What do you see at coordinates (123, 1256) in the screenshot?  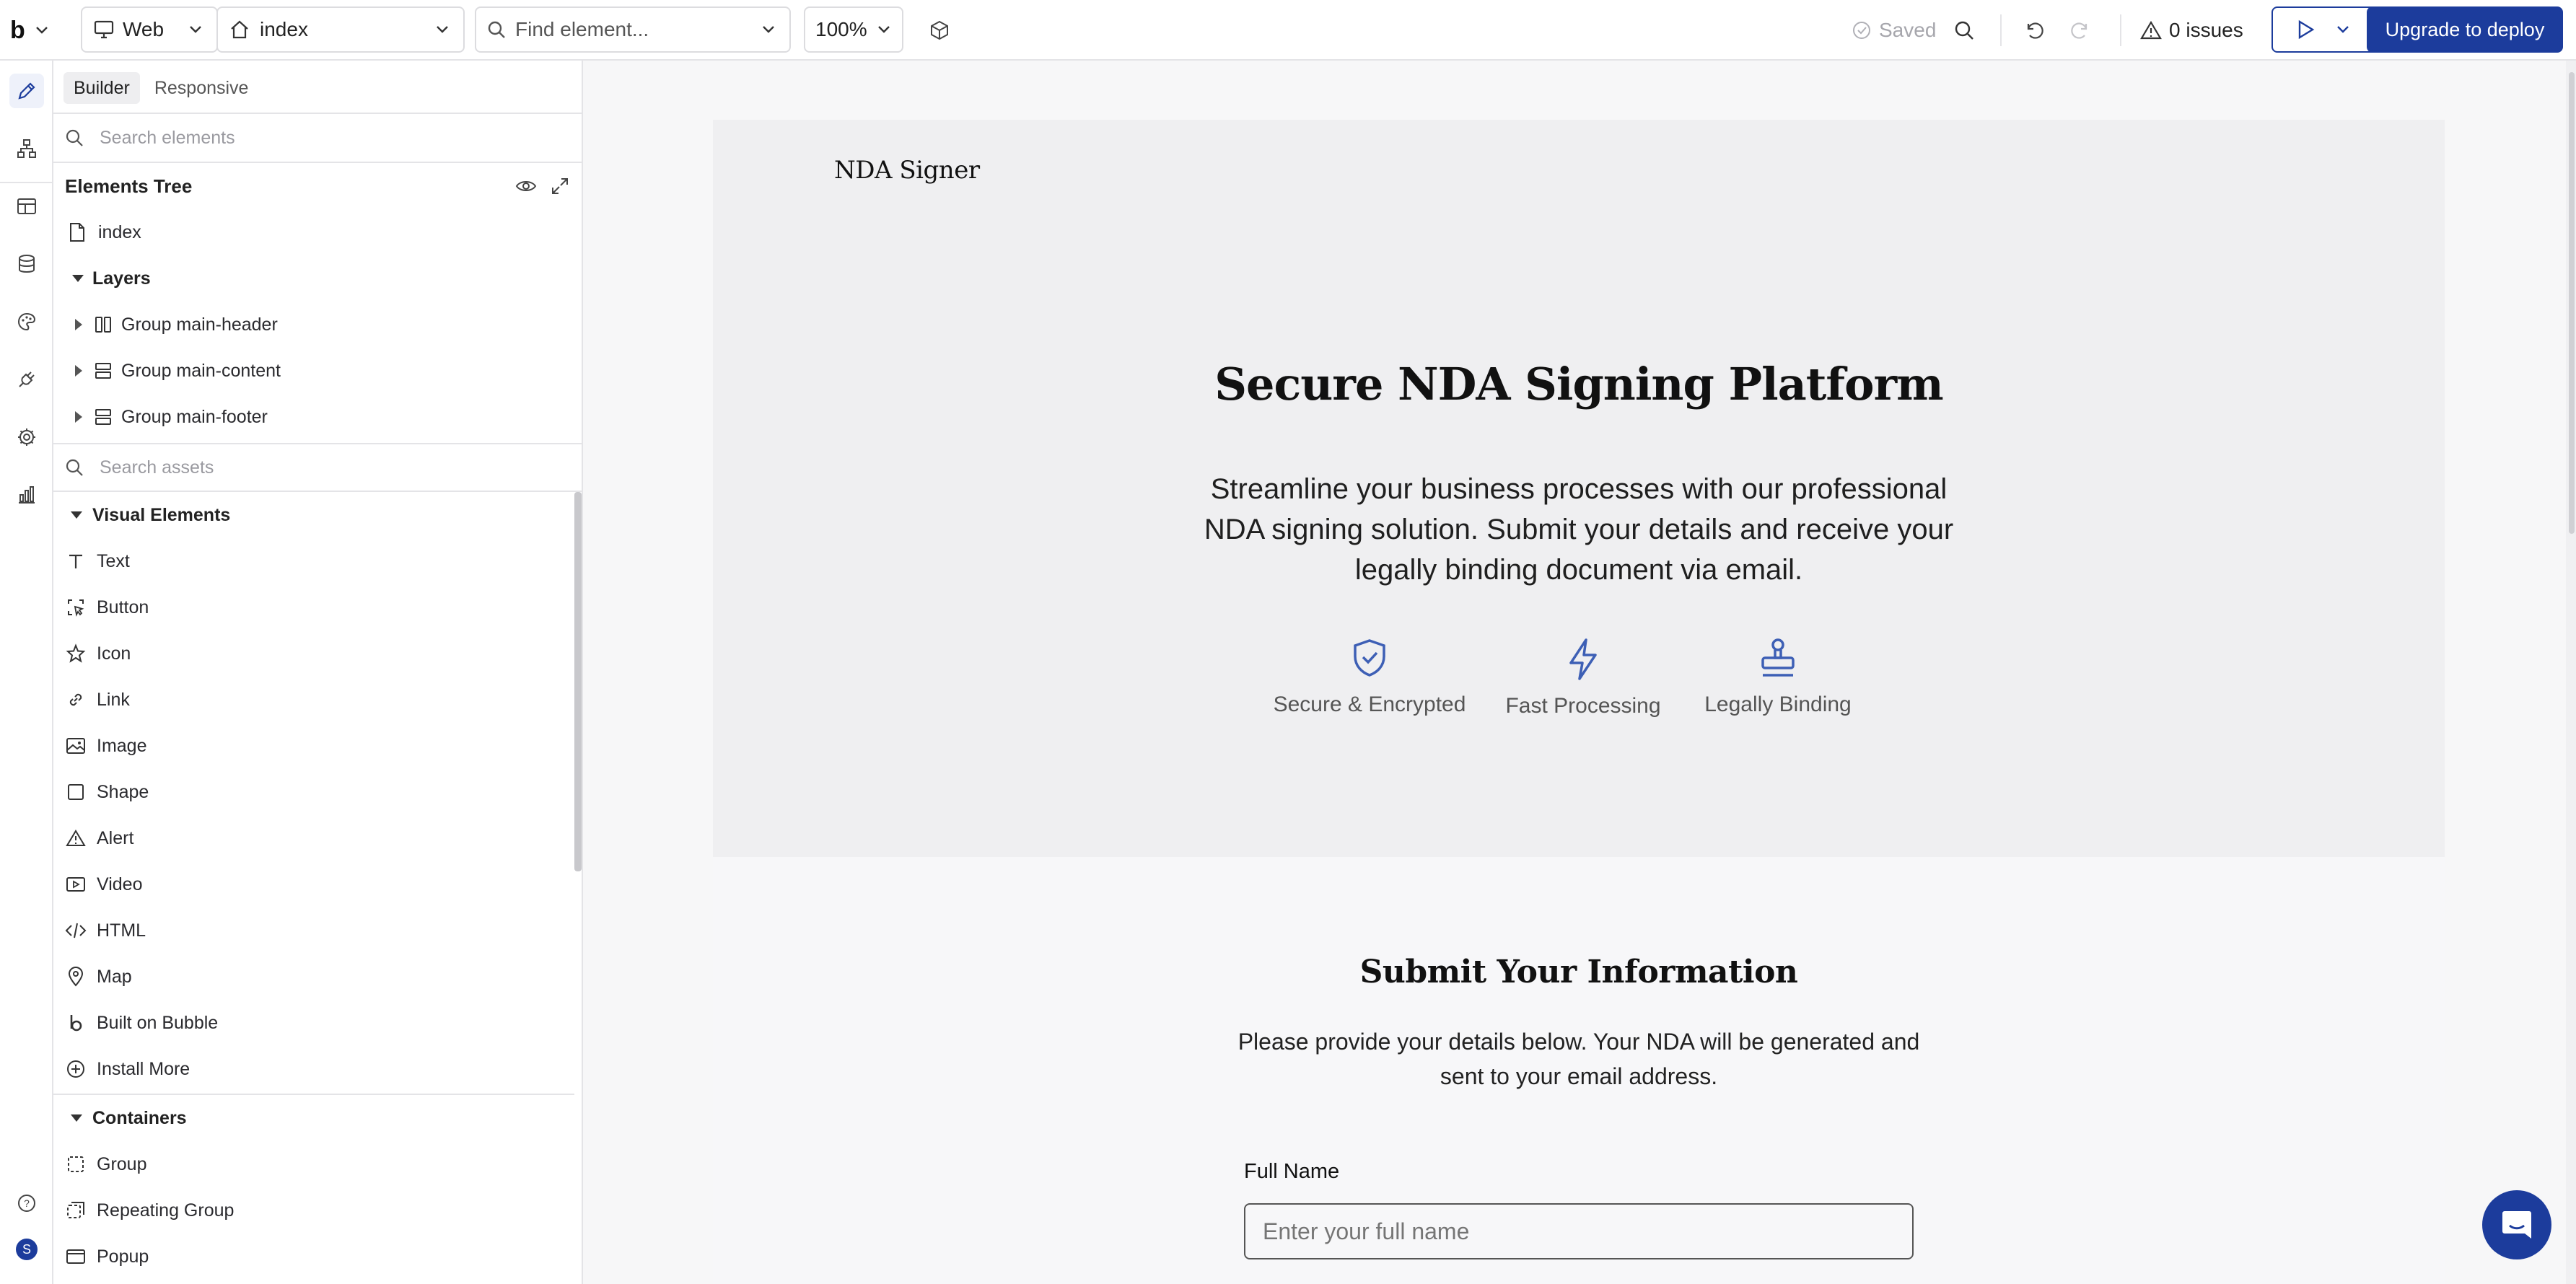 I see `asset-label: Popup` at bounding box center [123, 1256].